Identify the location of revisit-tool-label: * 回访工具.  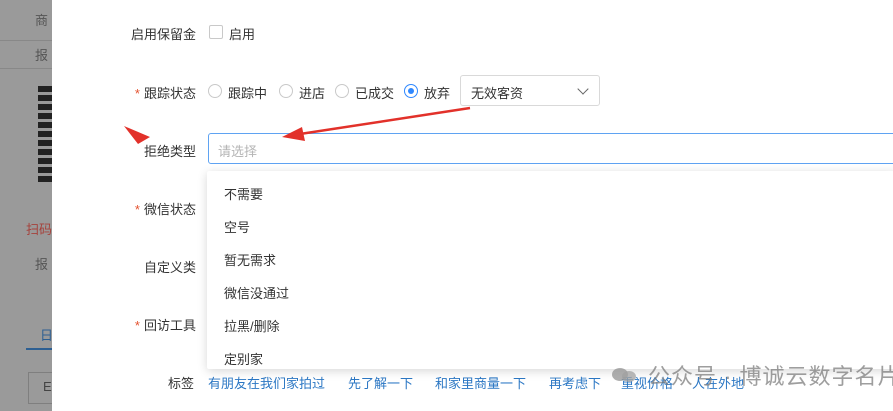
(165, 324).